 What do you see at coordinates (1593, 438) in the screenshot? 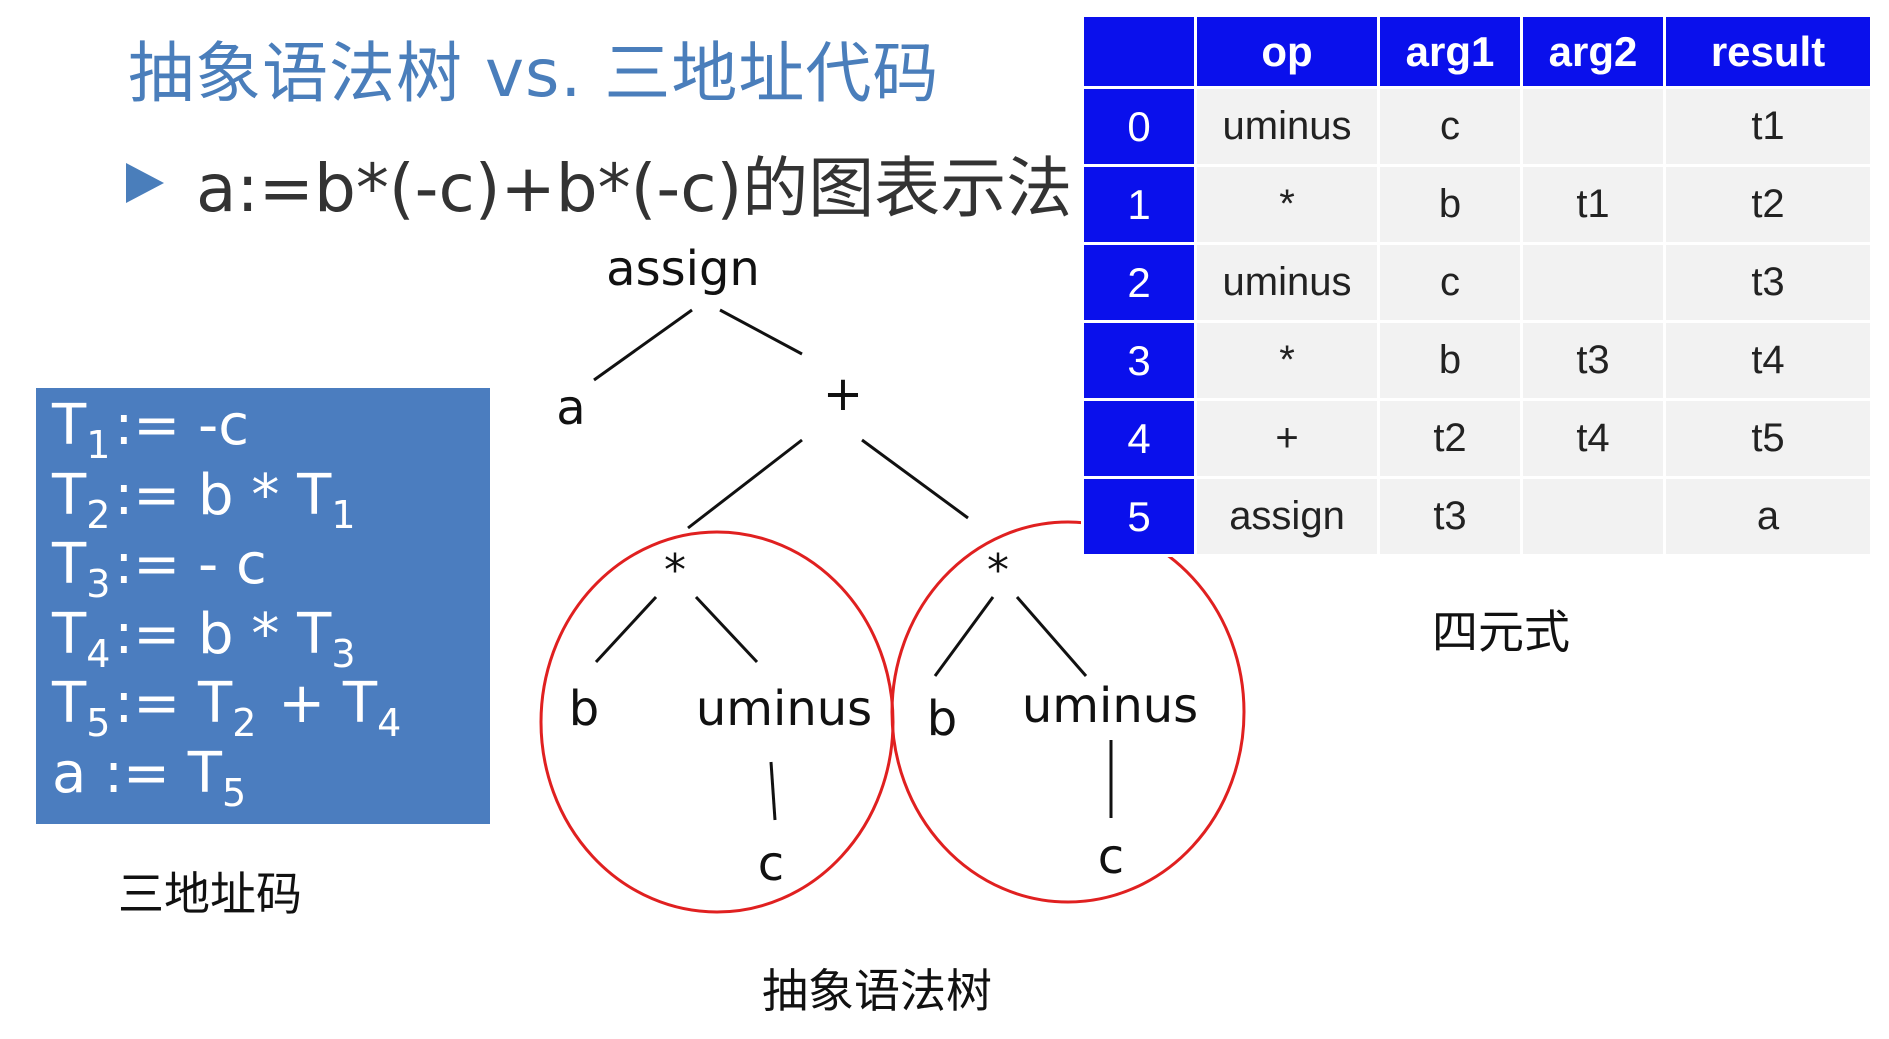
I see `cell-arg2: t4` at bounding box center [1593, 438].